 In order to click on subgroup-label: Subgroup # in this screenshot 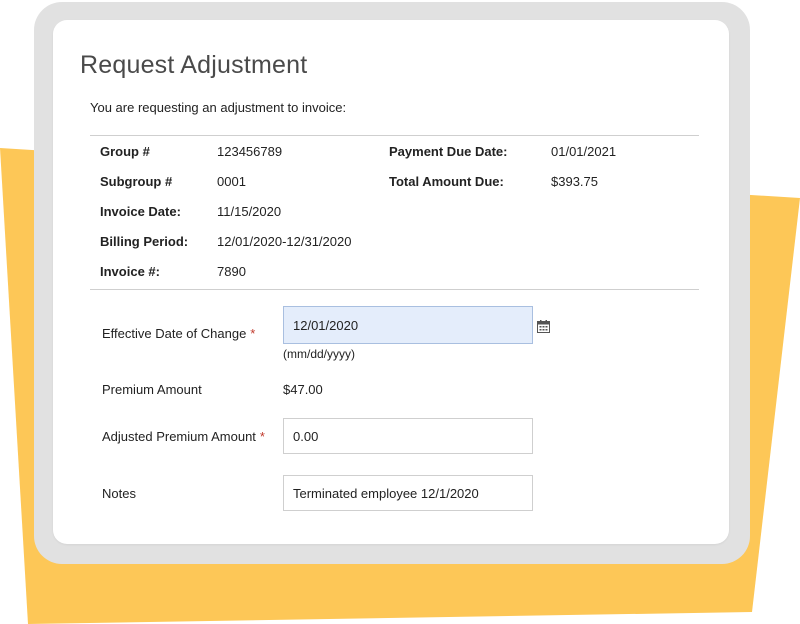, I will do `click(136, 181)`.